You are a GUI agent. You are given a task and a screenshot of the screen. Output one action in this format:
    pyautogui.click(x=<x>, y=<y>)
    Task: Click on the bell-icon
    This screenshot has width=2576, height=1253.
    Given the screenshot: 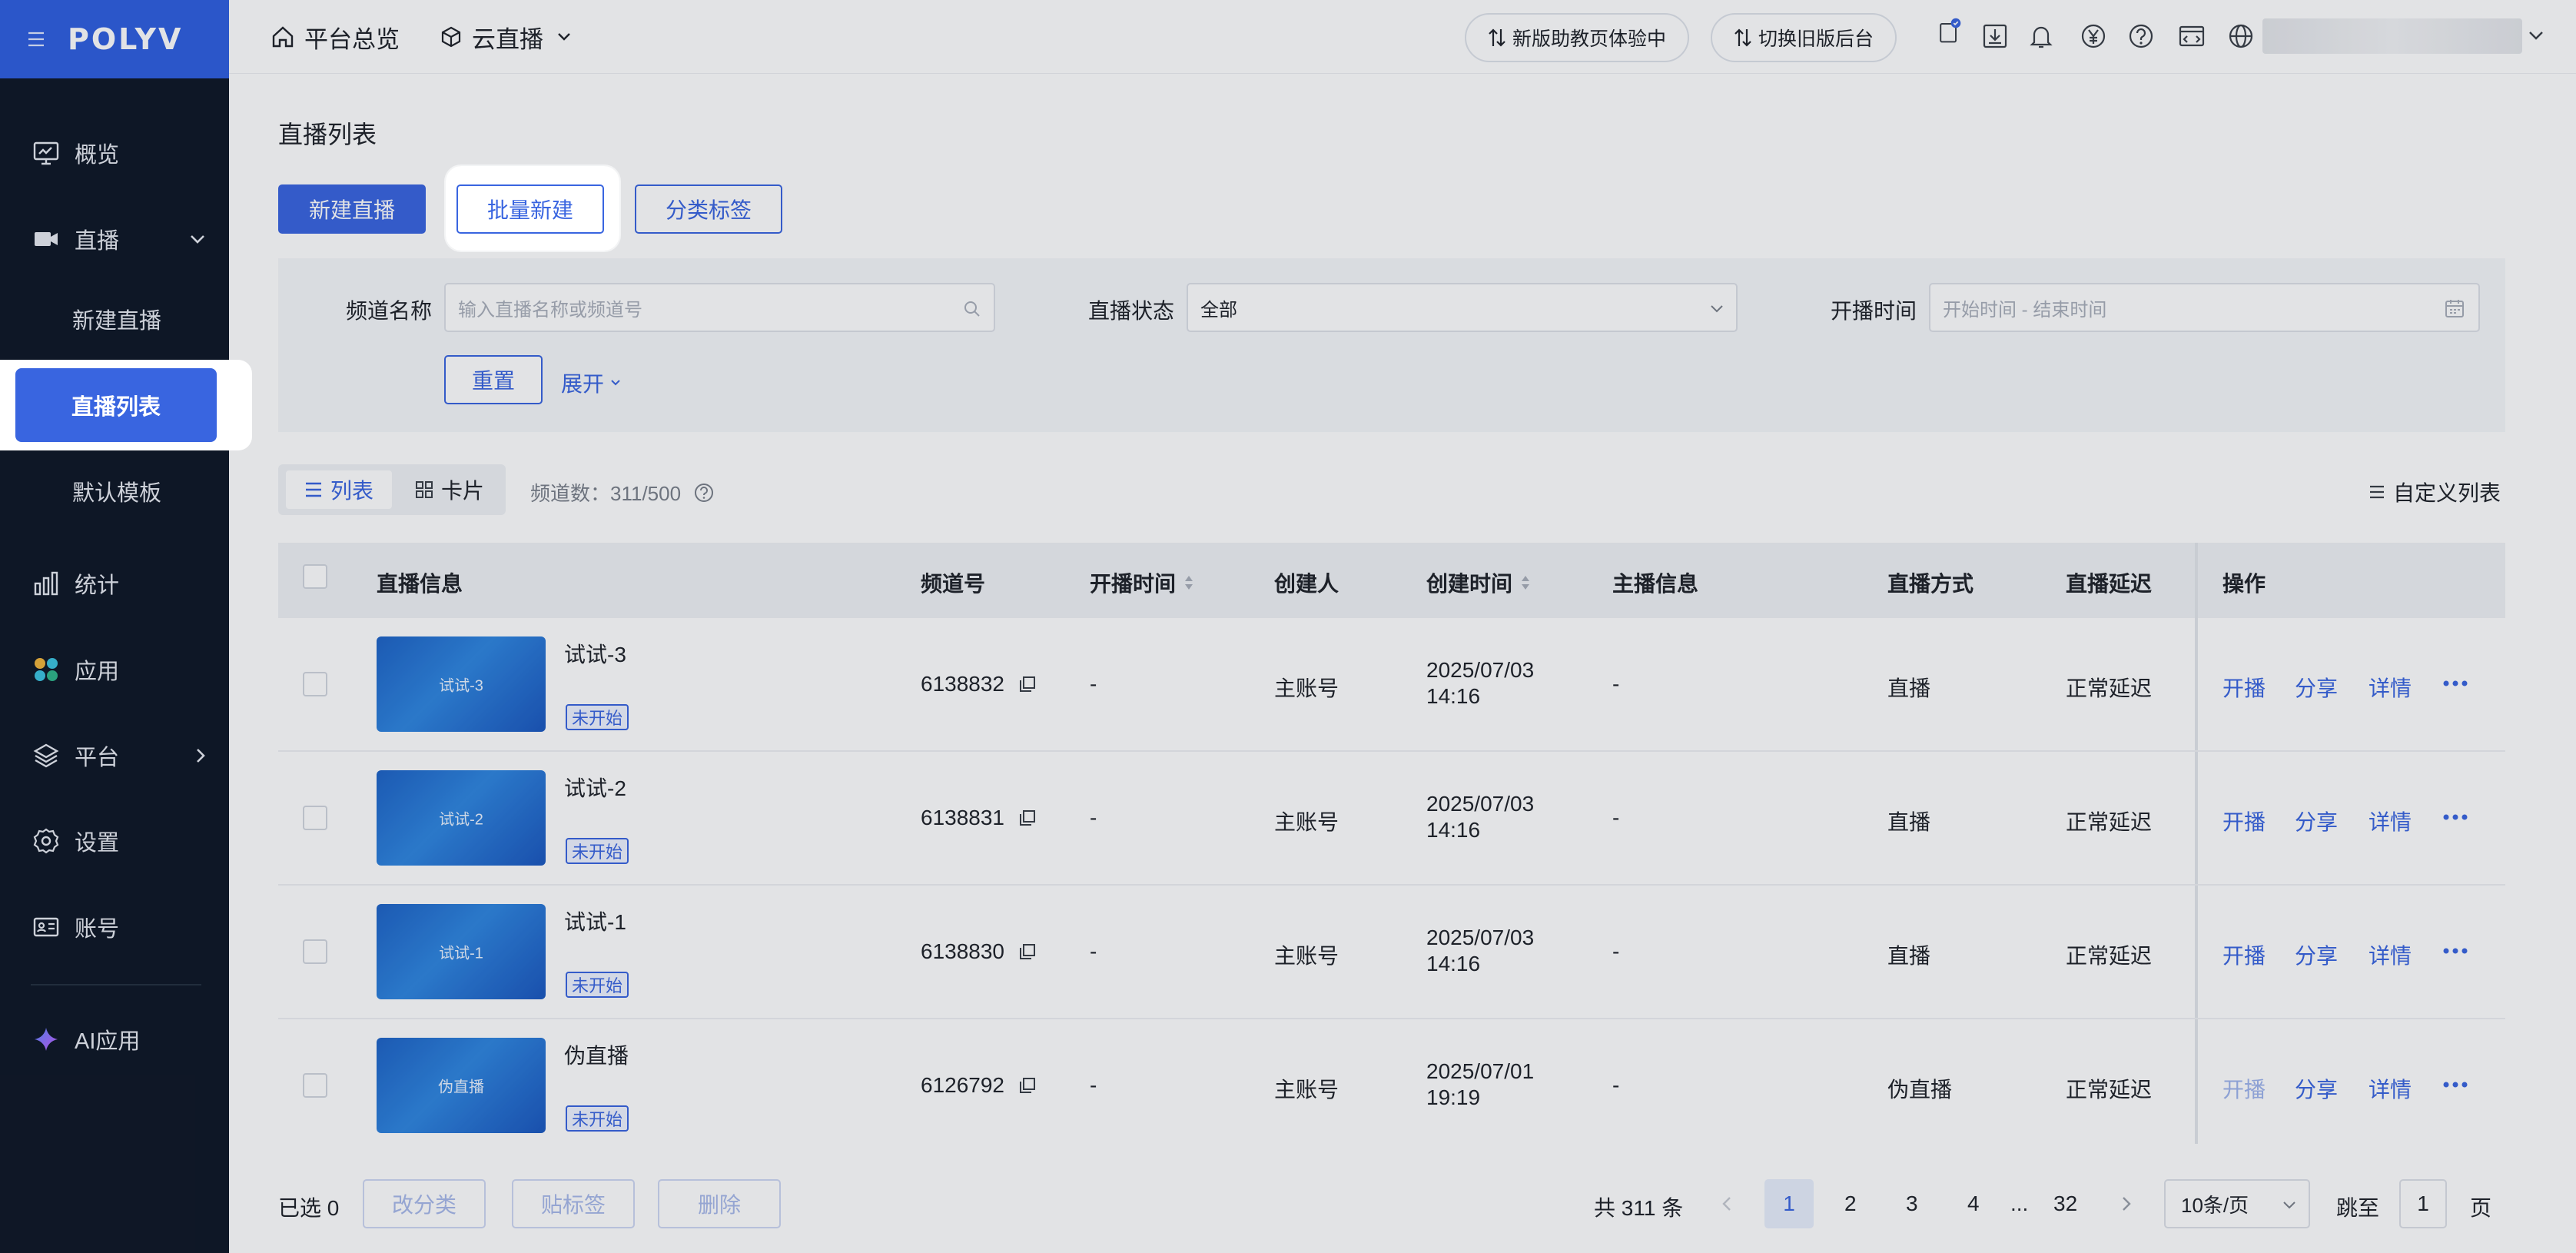 What is the action you would take?
    pyautogui.click(x=2041, y=36)
    